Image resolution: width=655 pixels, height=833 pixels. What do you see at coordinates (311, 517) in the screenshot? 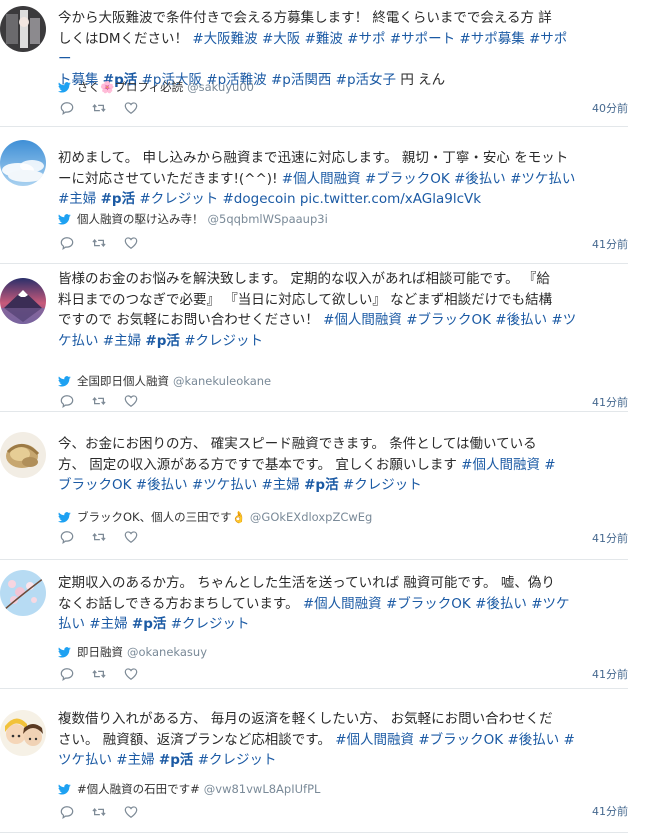
I see `author-handle: @GOkEXdloxpZCwEg` at bounding box center [311, 517].